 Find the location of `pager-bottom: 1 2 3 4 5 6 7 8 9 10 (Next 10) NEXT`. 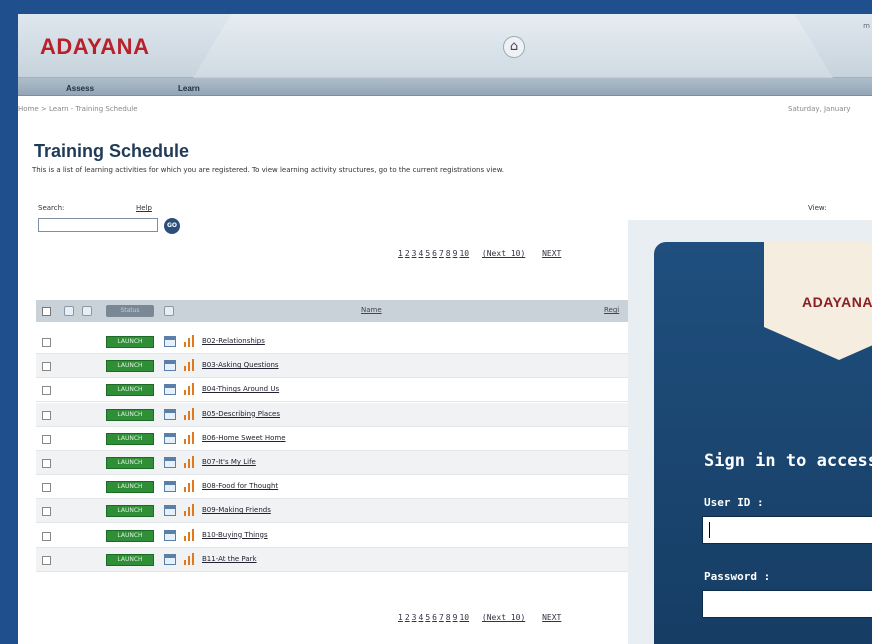

pager-bottom: 1 2 3 4 5 6 7 8 9 10 (Next 10) NEXT is located at coordinates (480, 617).